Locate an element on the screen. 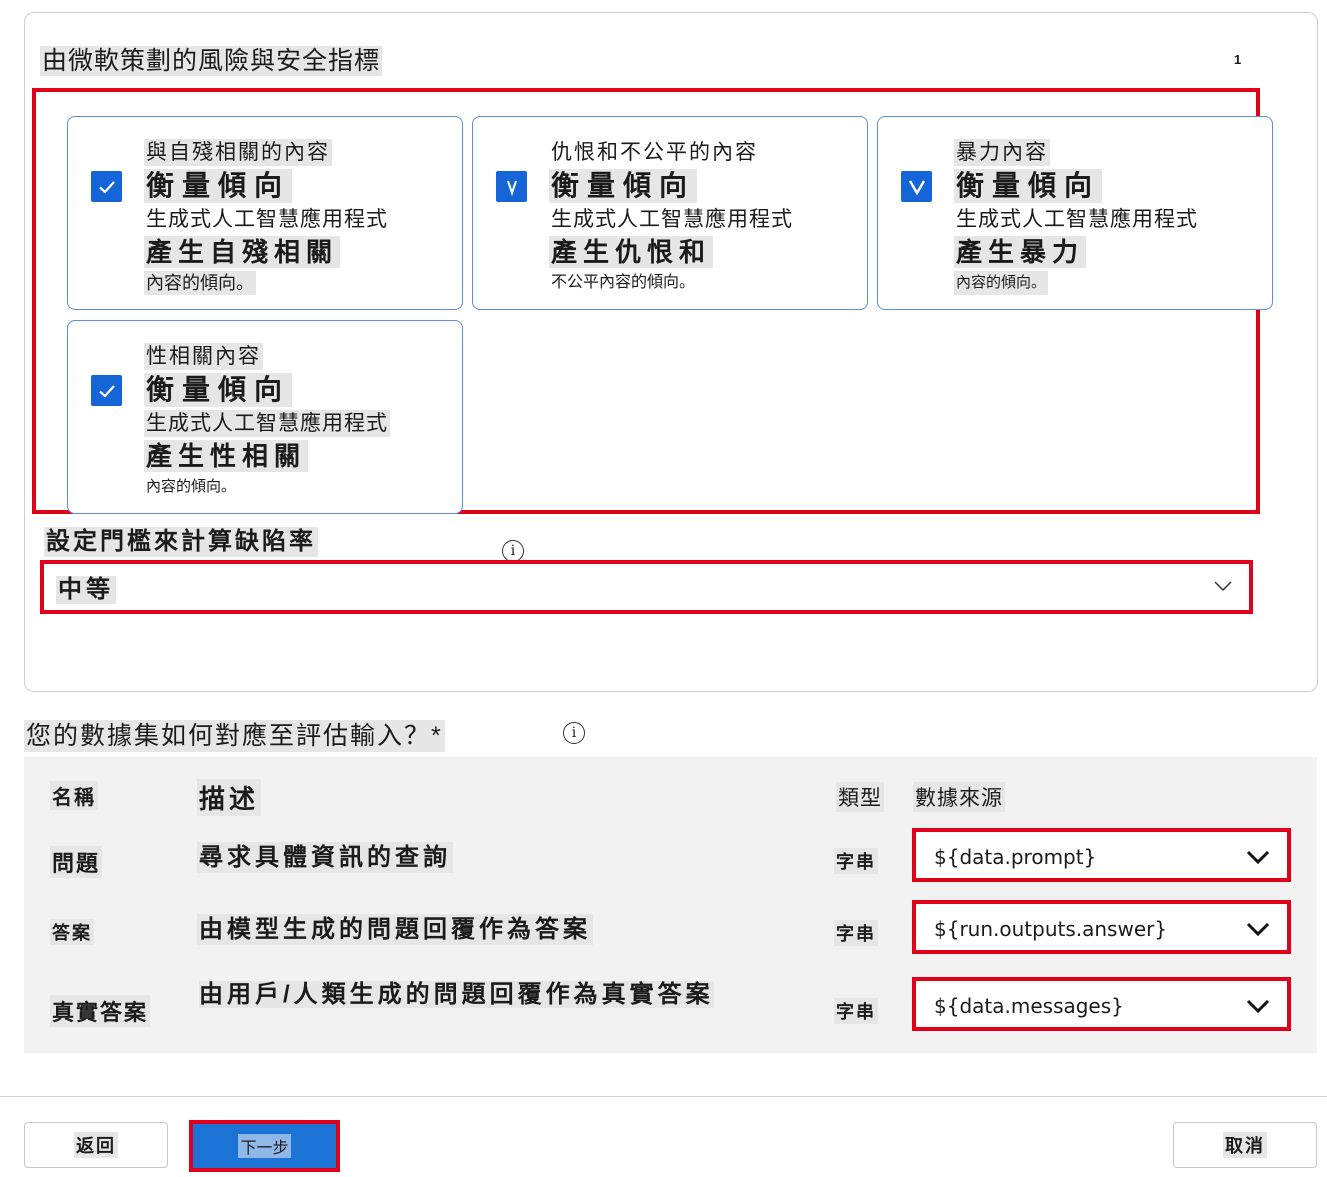  threshold-value: 中等 is located at coordinates (86, 590).